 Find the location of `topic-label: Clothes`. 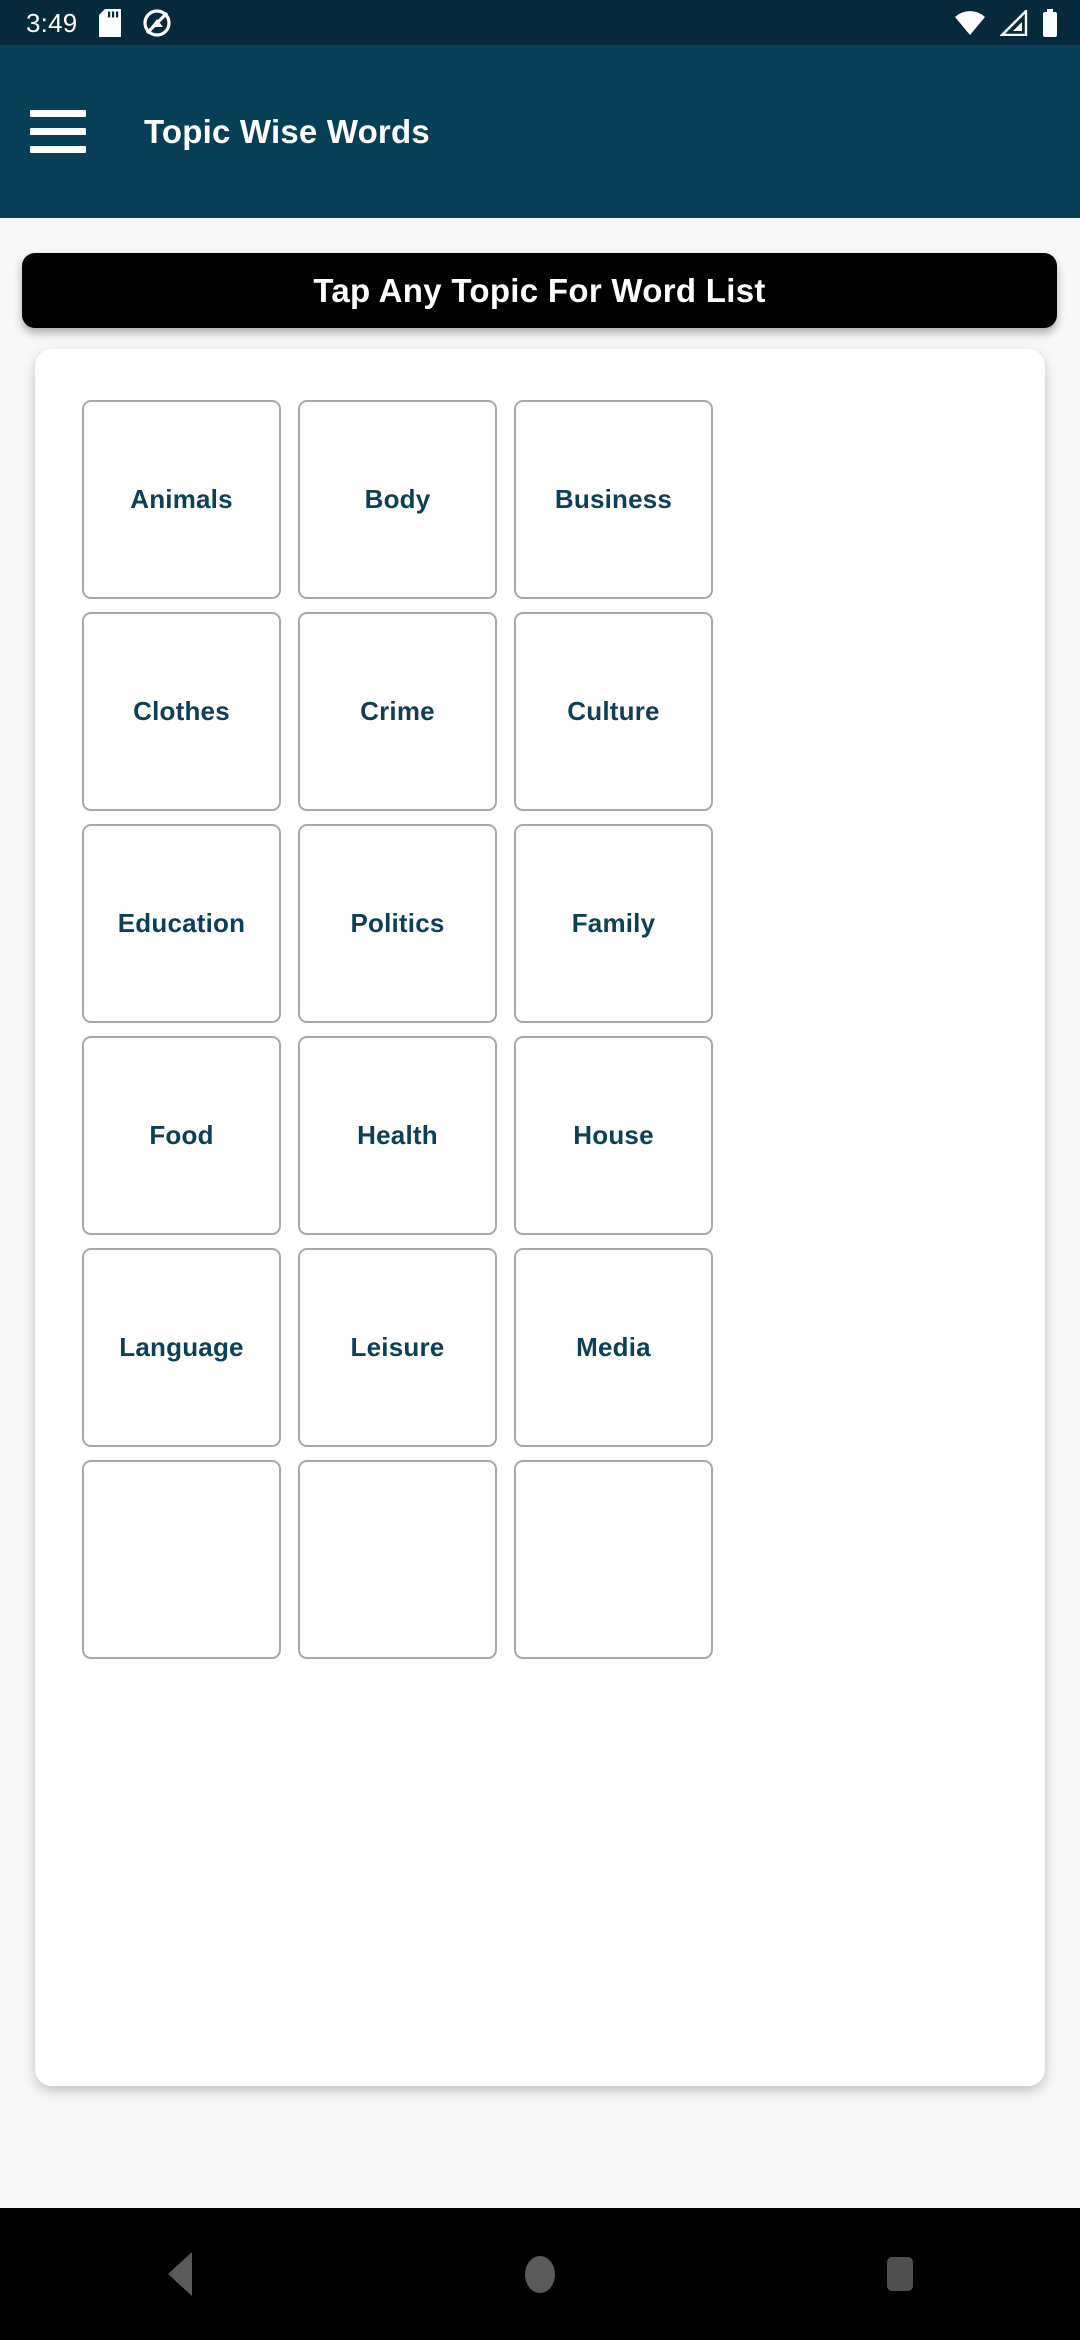

topic-label: Clothes is located at coordinates (181, 711).